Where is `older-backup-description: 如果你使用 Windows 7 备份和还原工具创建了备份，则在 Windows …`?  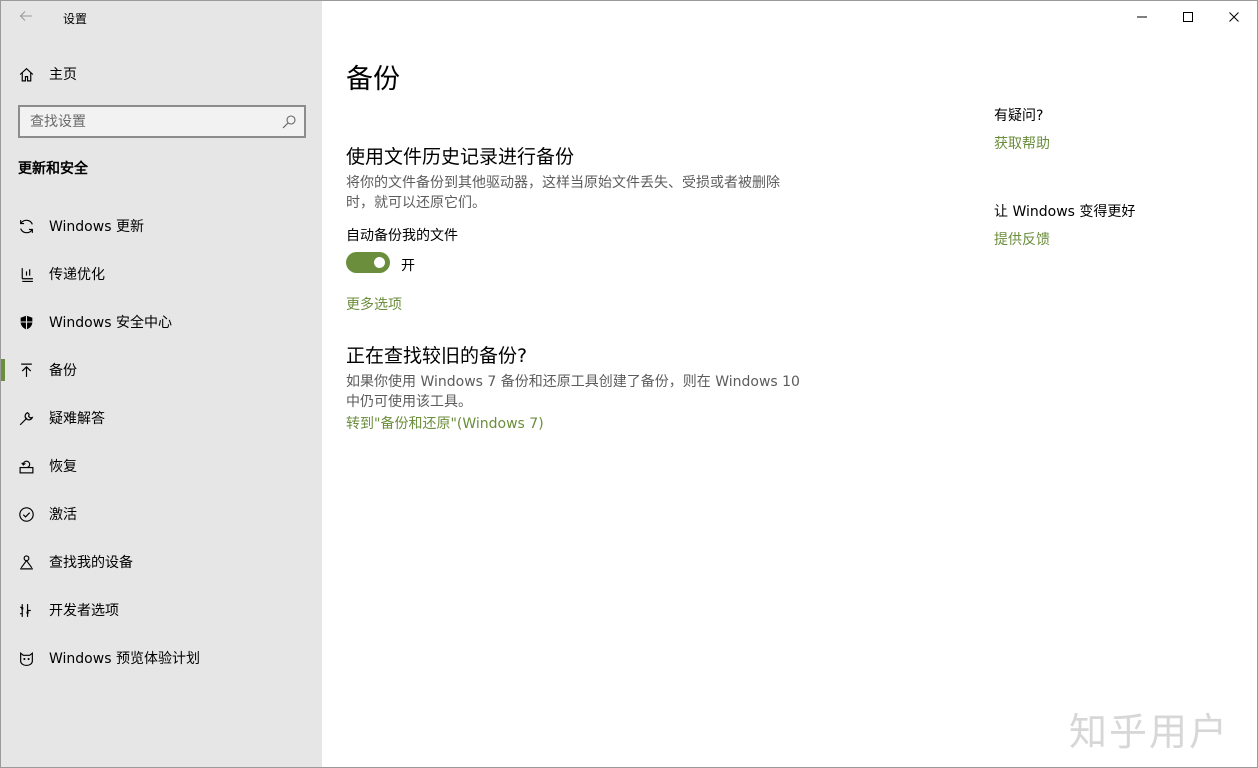
older-backup-description: 如果你使用 Windows 7 备份和还原工具创建了备份，则在 Windows … is located at coordinates (573, 392).